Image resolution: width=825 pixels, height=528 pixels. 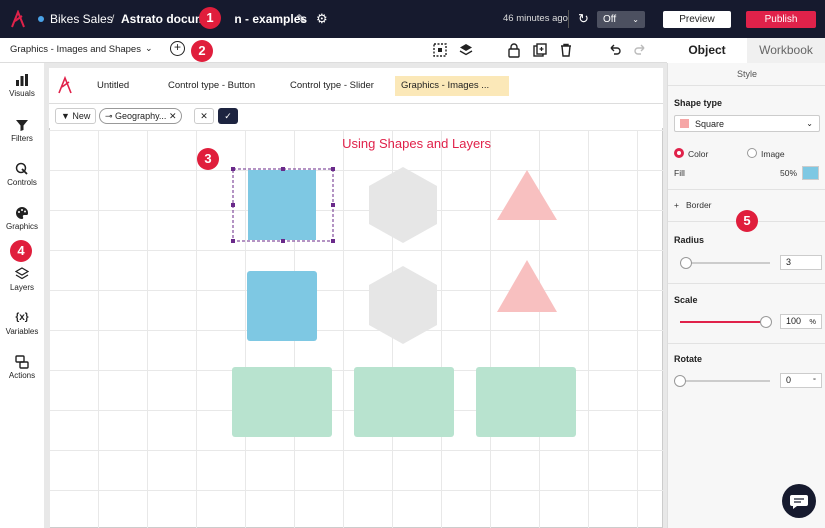 I want to click on scale-slider-track, so click(x=723, y=322).